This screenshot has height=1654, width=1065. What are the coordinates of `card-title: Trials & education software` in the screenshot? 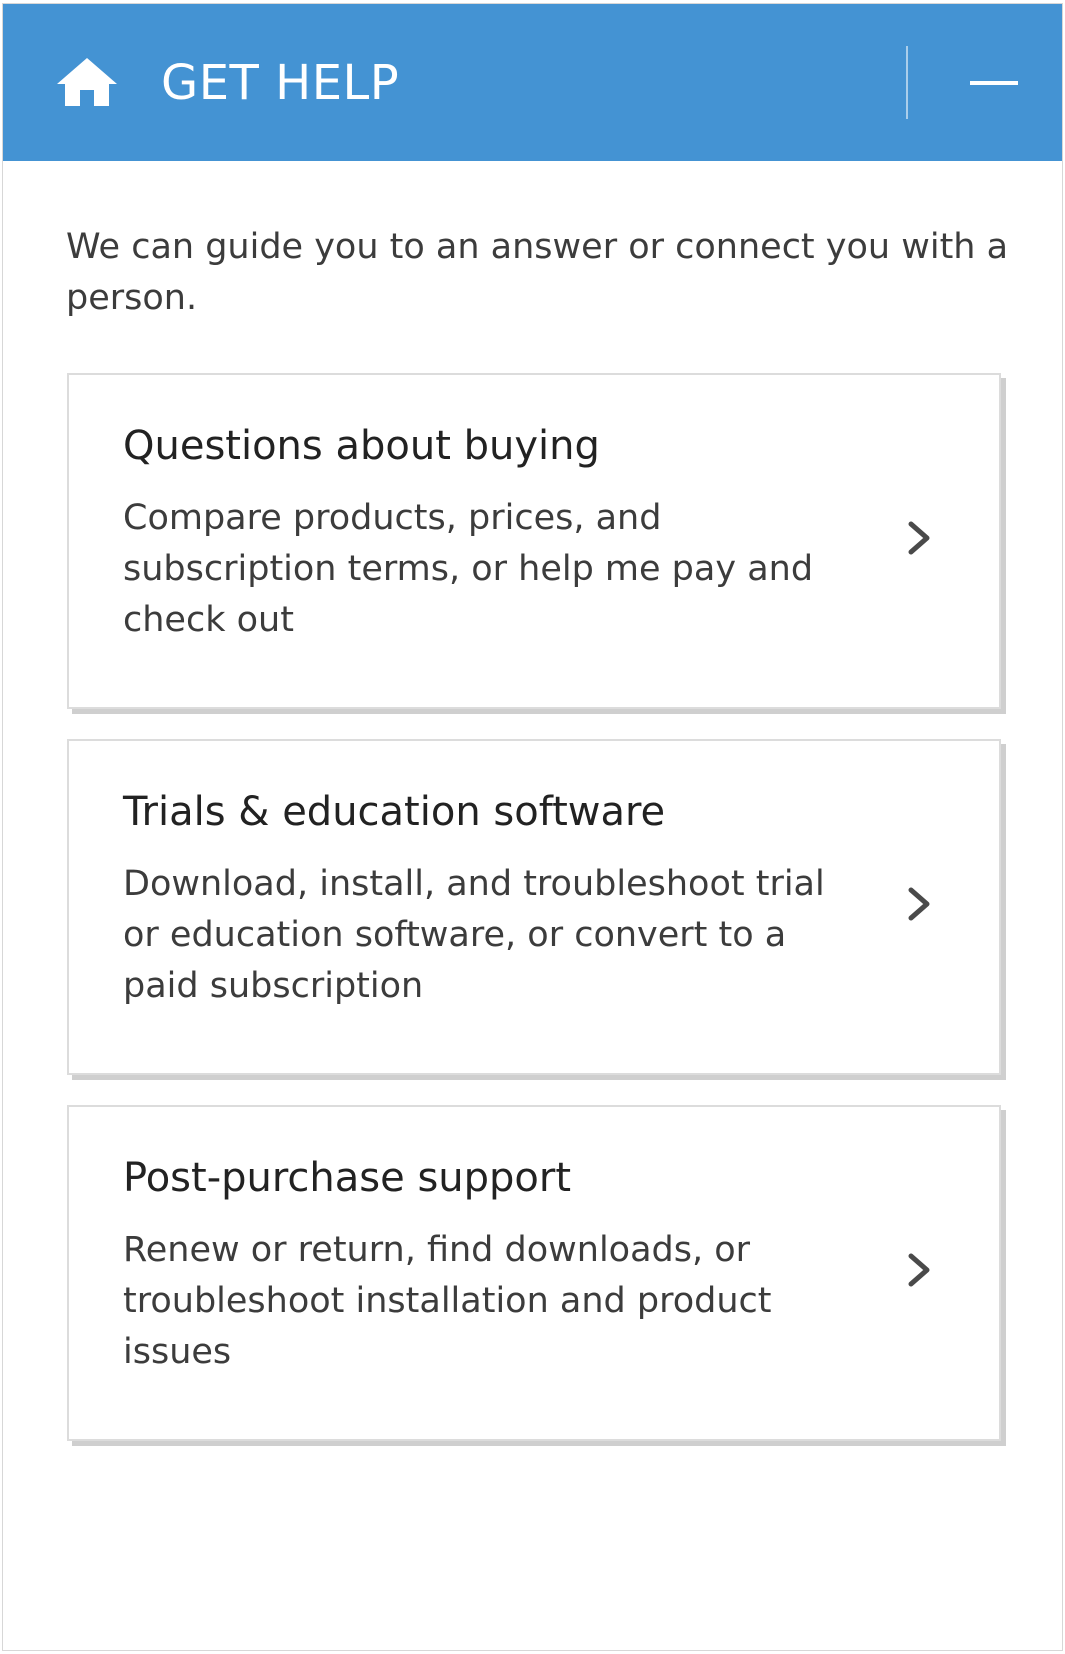 It's located at (394, 812).